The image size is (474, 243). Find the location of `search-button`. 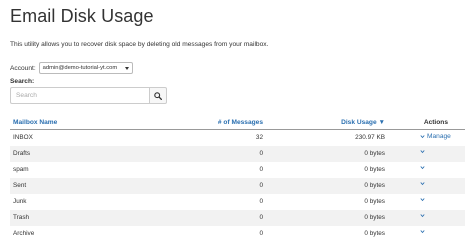

search-button is located at coordinates (158, 95).